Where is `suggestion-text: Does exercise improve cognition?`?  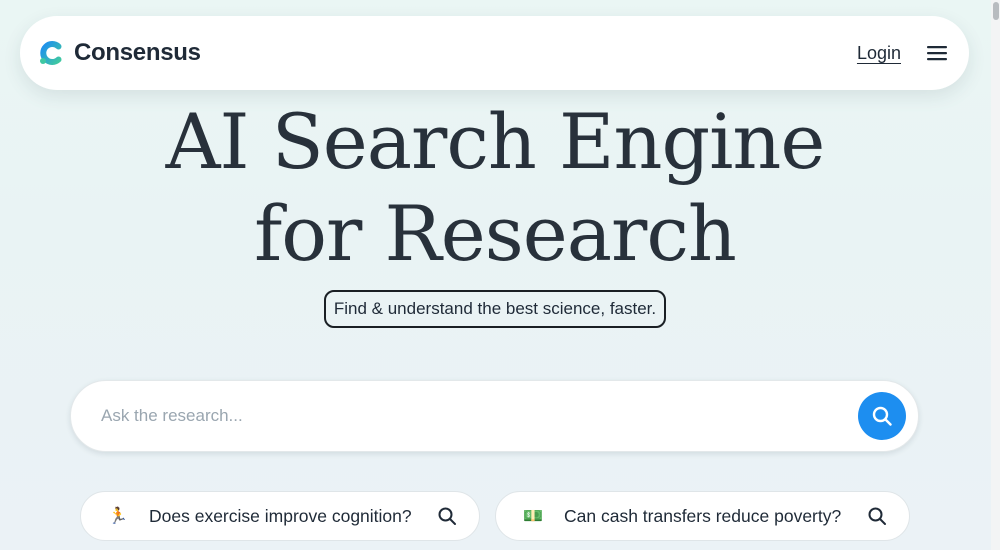
suggestion-text: Does exercise improve cognition? is located at coordinates (280, 515).